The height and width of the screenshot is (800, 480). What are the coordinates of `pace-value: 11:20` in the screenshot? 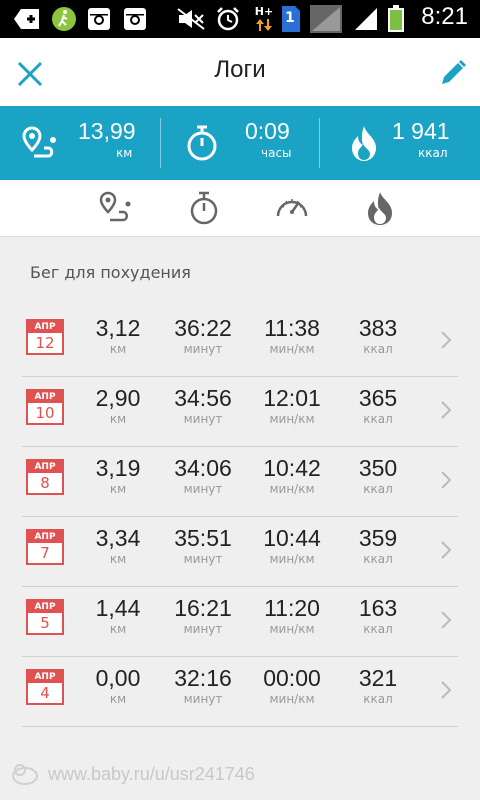 It's located at (292, 608).